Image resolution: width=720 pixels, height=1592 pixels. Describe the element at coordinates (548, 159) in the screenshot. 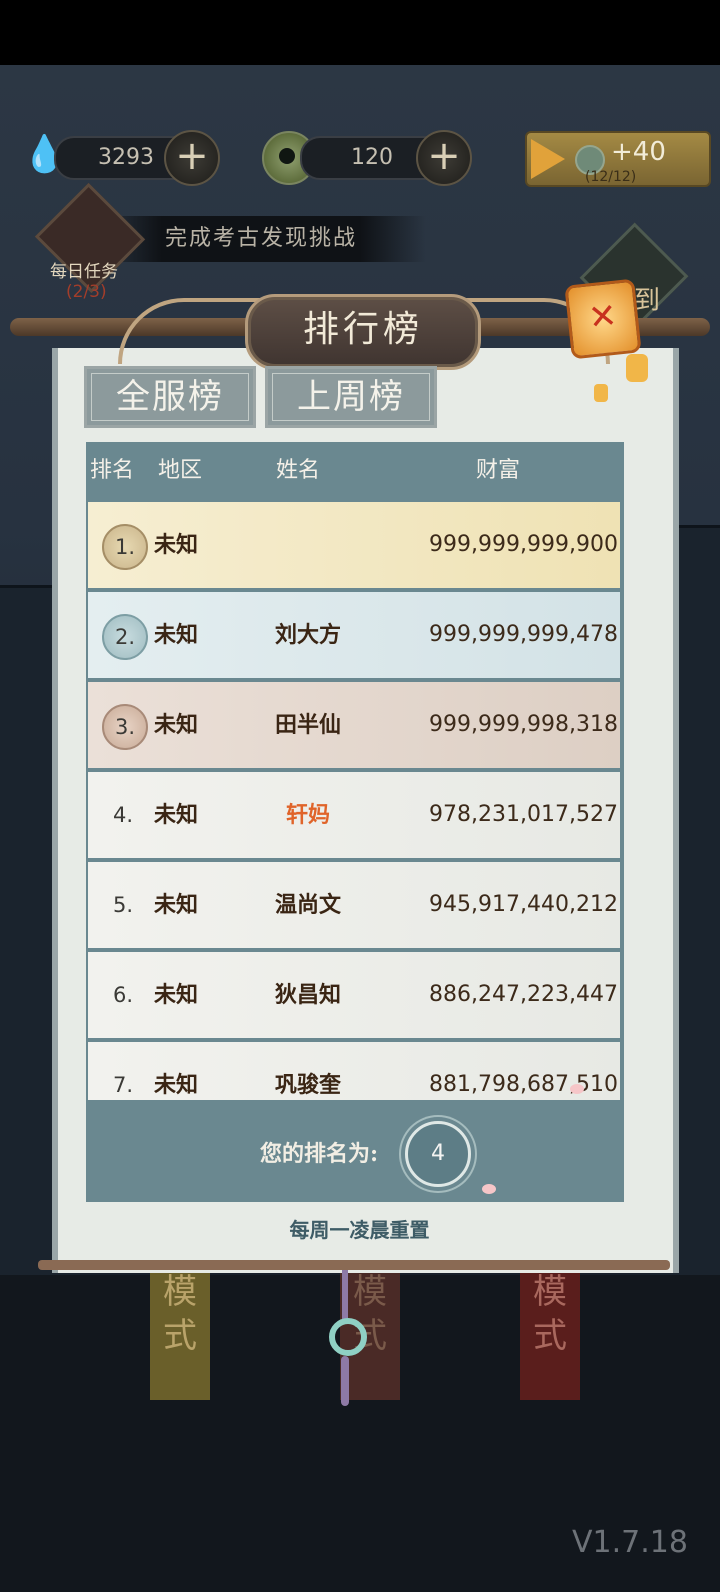

I see `play-icon` at that location.